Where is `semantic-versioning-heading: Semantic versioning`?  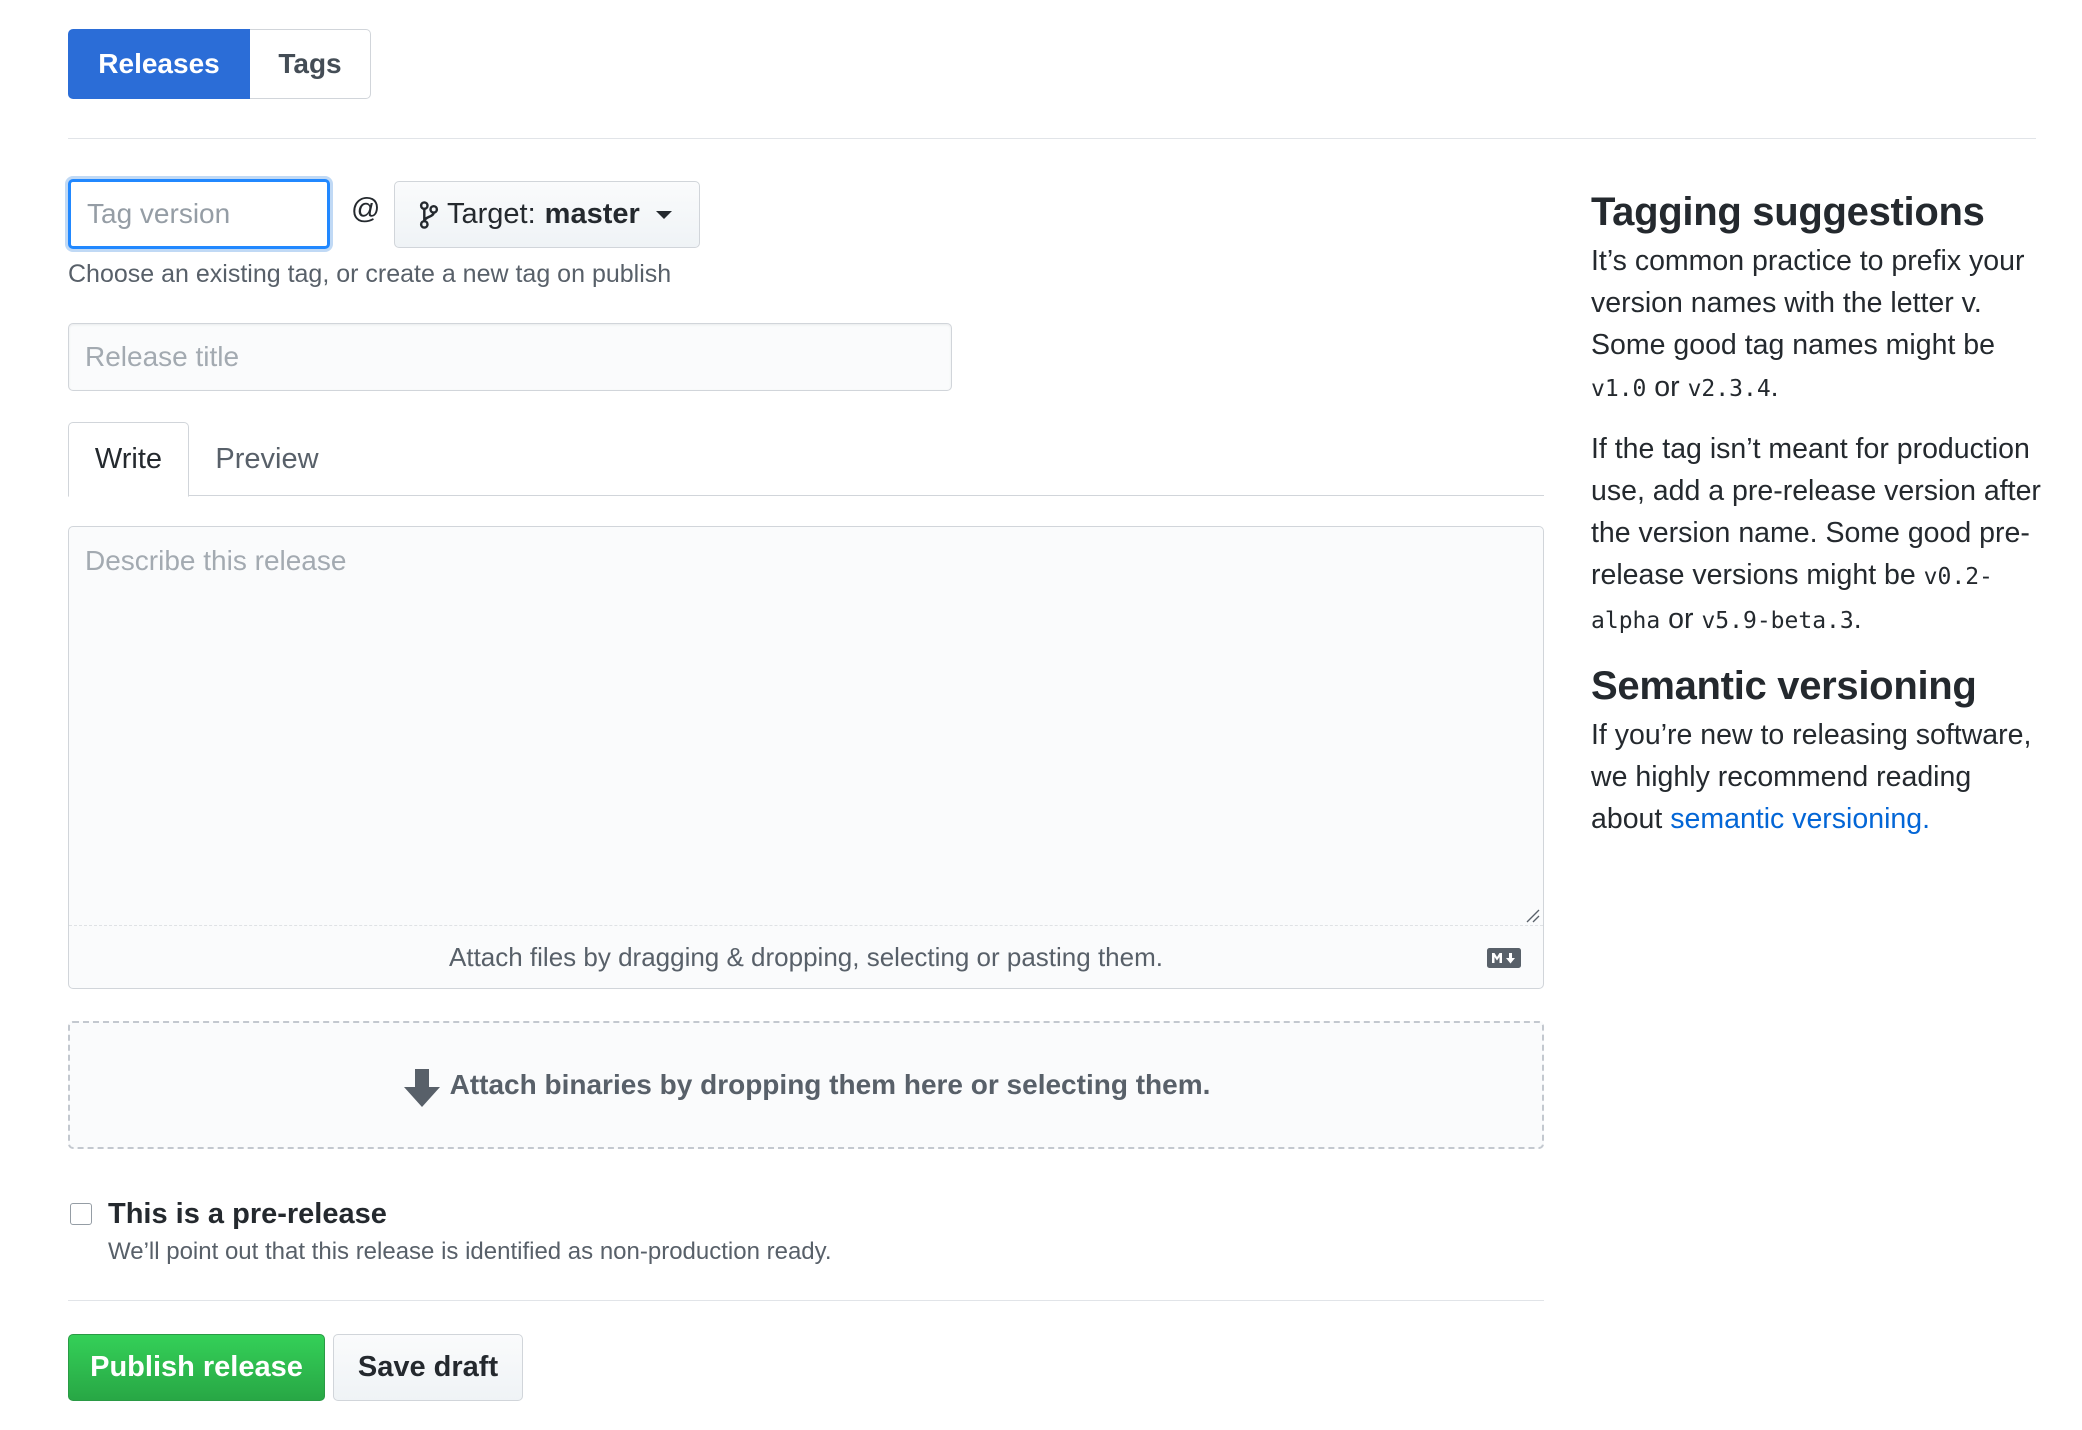
semantic-versioning-heading: Semantic versioning is located at coordinates (1784, 686).